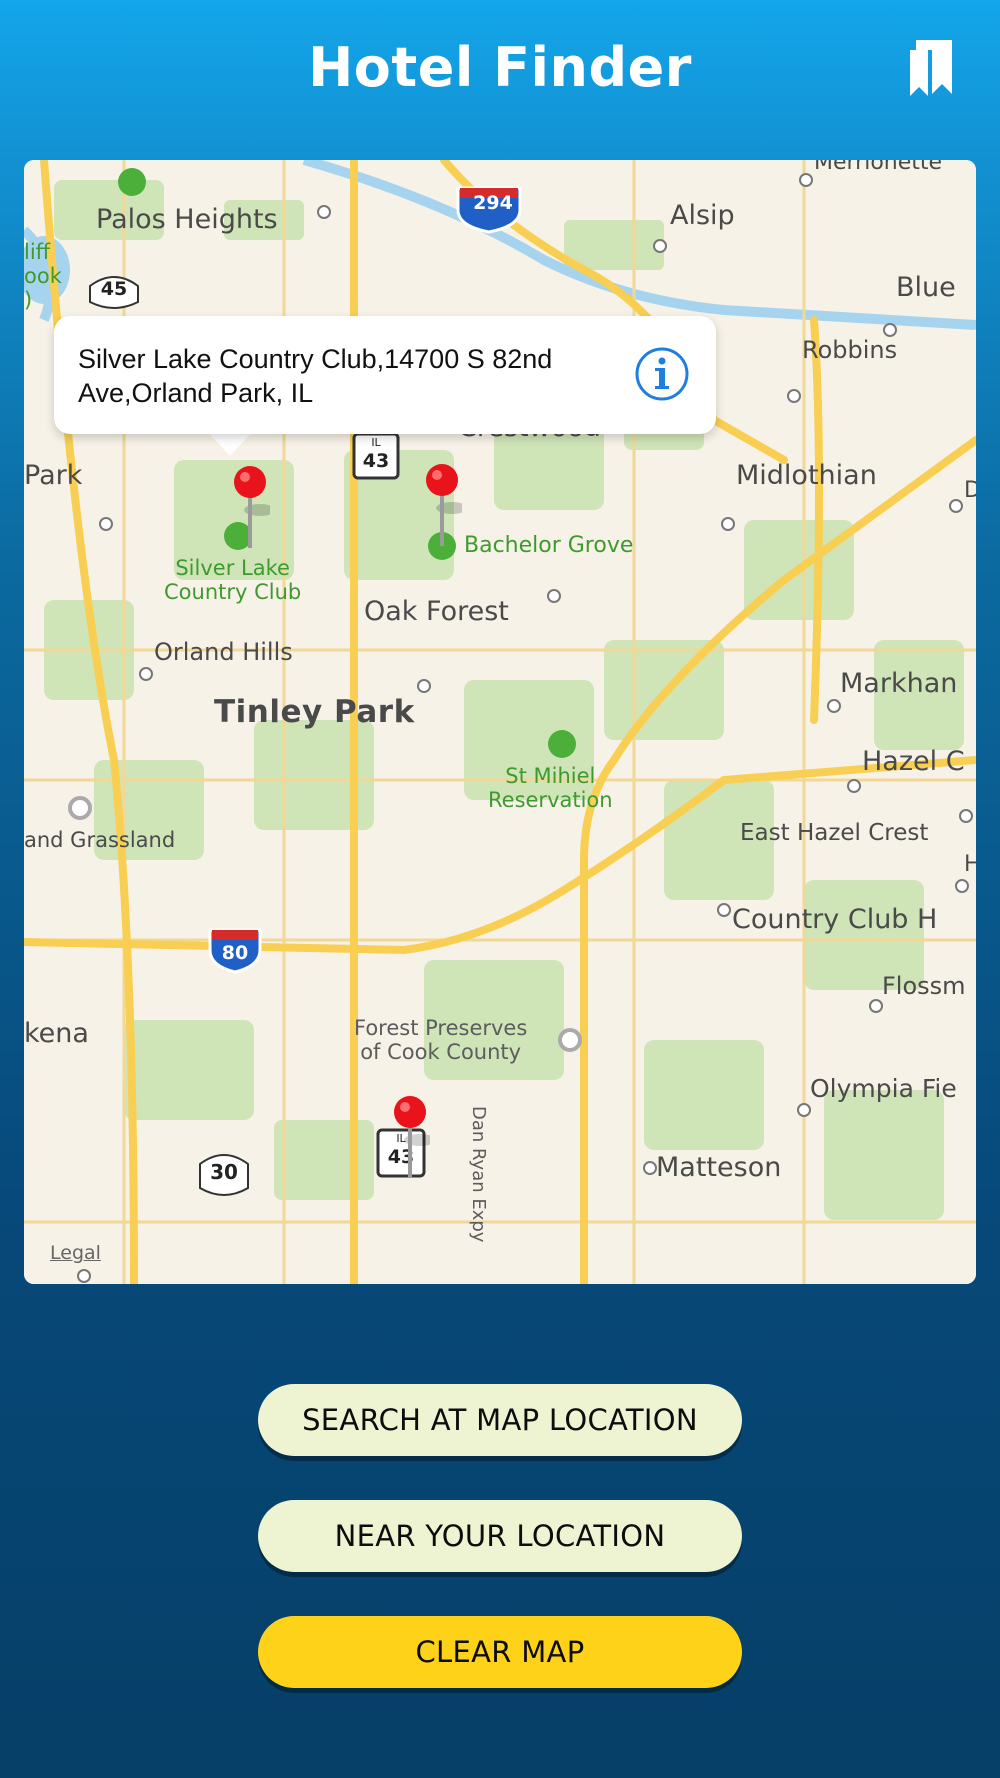 This screenshot has width=1000, height=1778. I want to click on app-title: Hotel Finder, so click(500, 67).